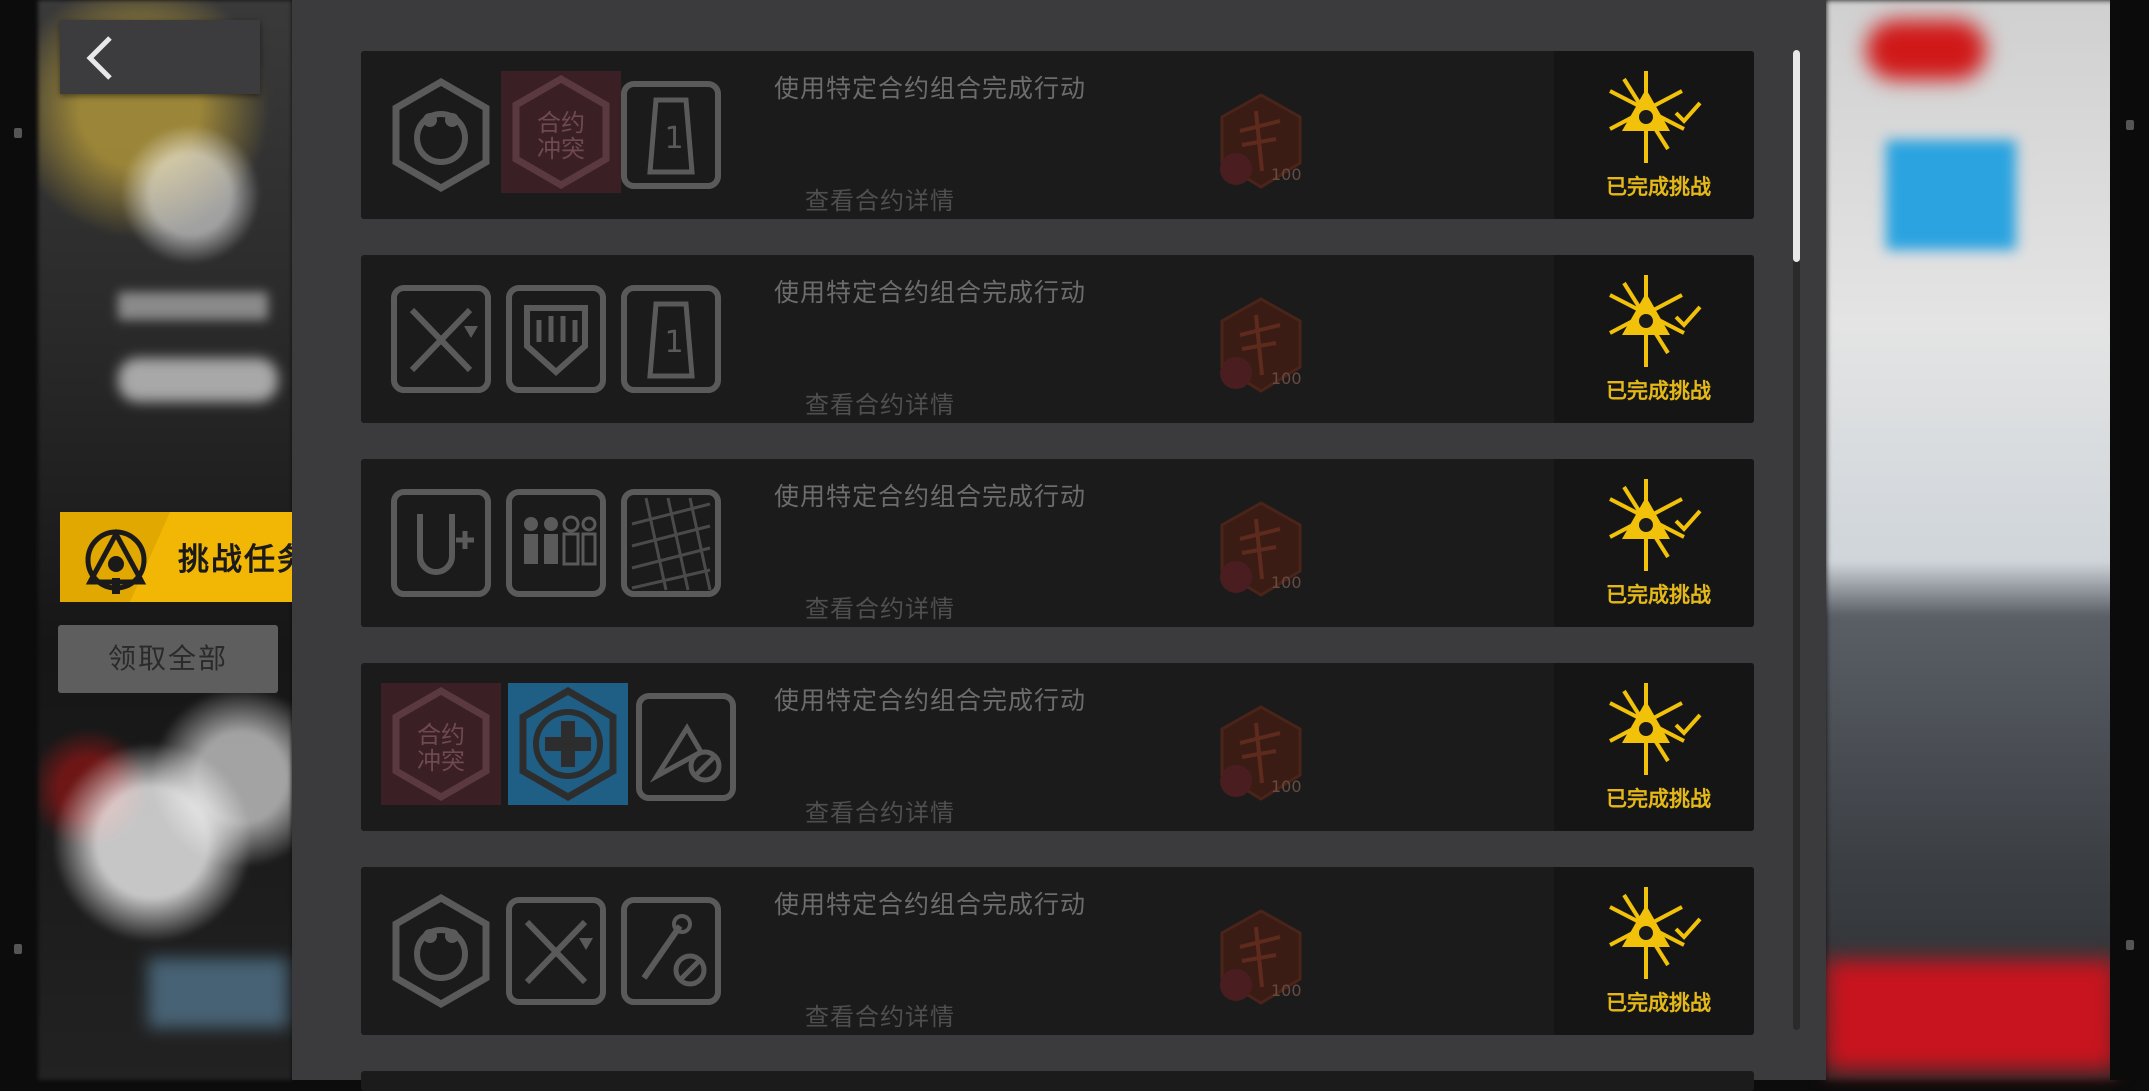 The height and width of the screenshot is (1091, 2149). I want to click on grid-icon, so click(671, 543).